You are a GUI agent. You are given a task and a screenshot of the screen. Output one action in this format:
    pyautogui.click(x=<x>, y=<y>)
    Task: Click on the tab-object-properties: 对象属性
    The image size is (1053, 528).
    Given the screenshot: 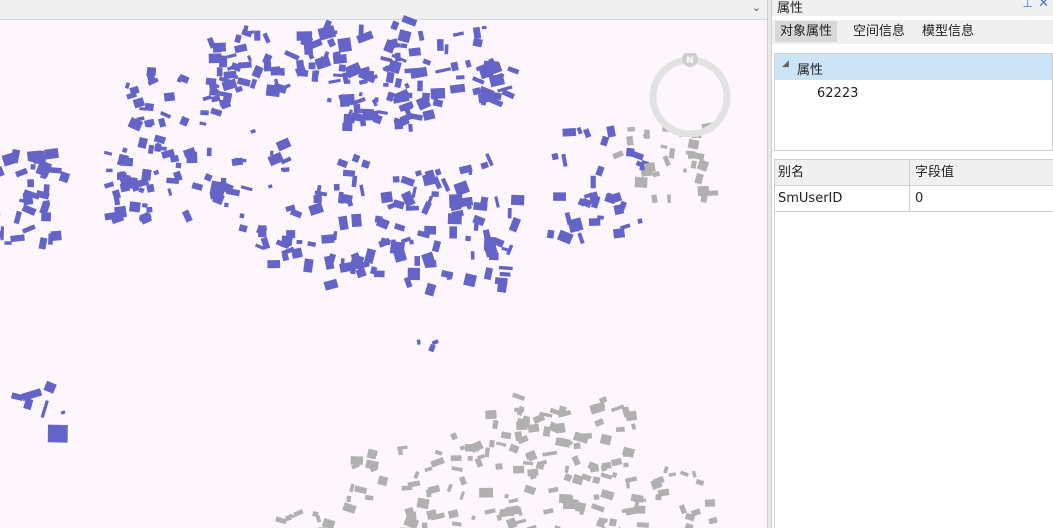 What is the action you would take?
    pyautogui.click(x=806, y=31)
    